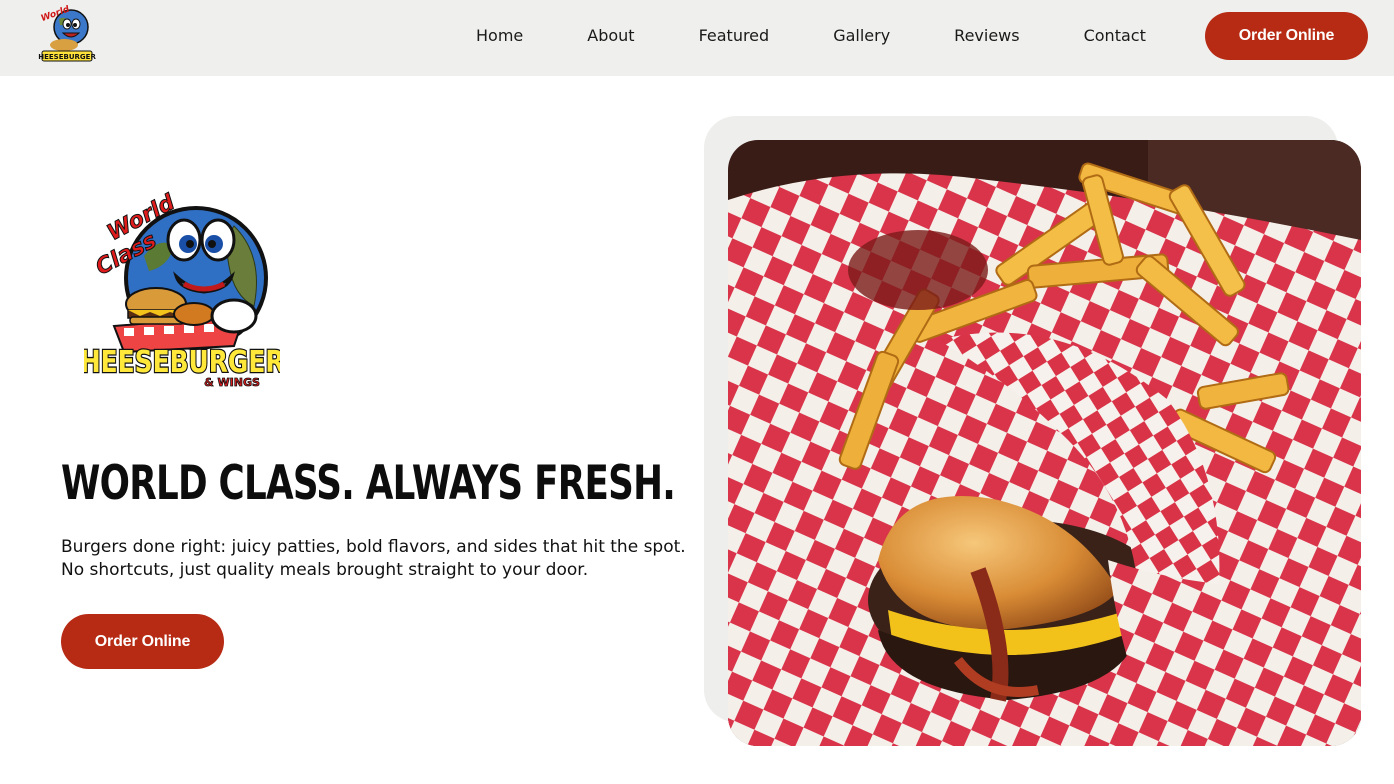 The image size is (1394, 784). What do you see at coordinates (67, 35) in the screenshot?
I see `nav-logo: World CHEESEBURGERS` at bounding box center [67, 35].